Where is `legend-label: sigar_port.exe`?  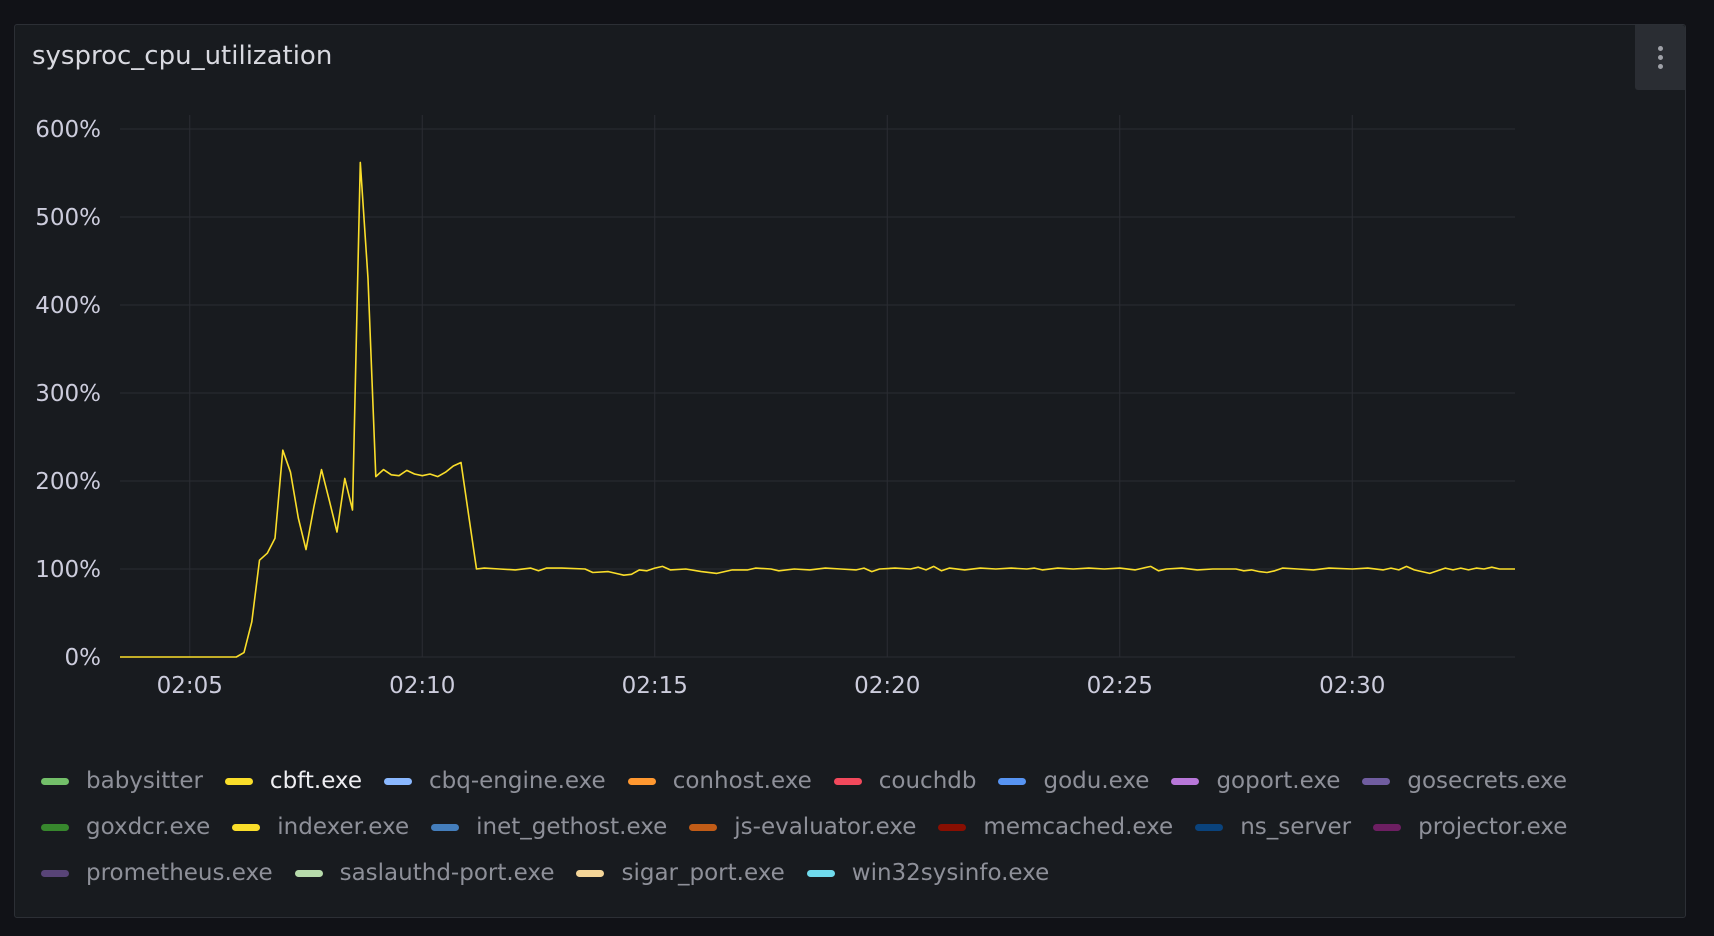
legend-label: sigar_port.exe is located at coordinates (703, 873).